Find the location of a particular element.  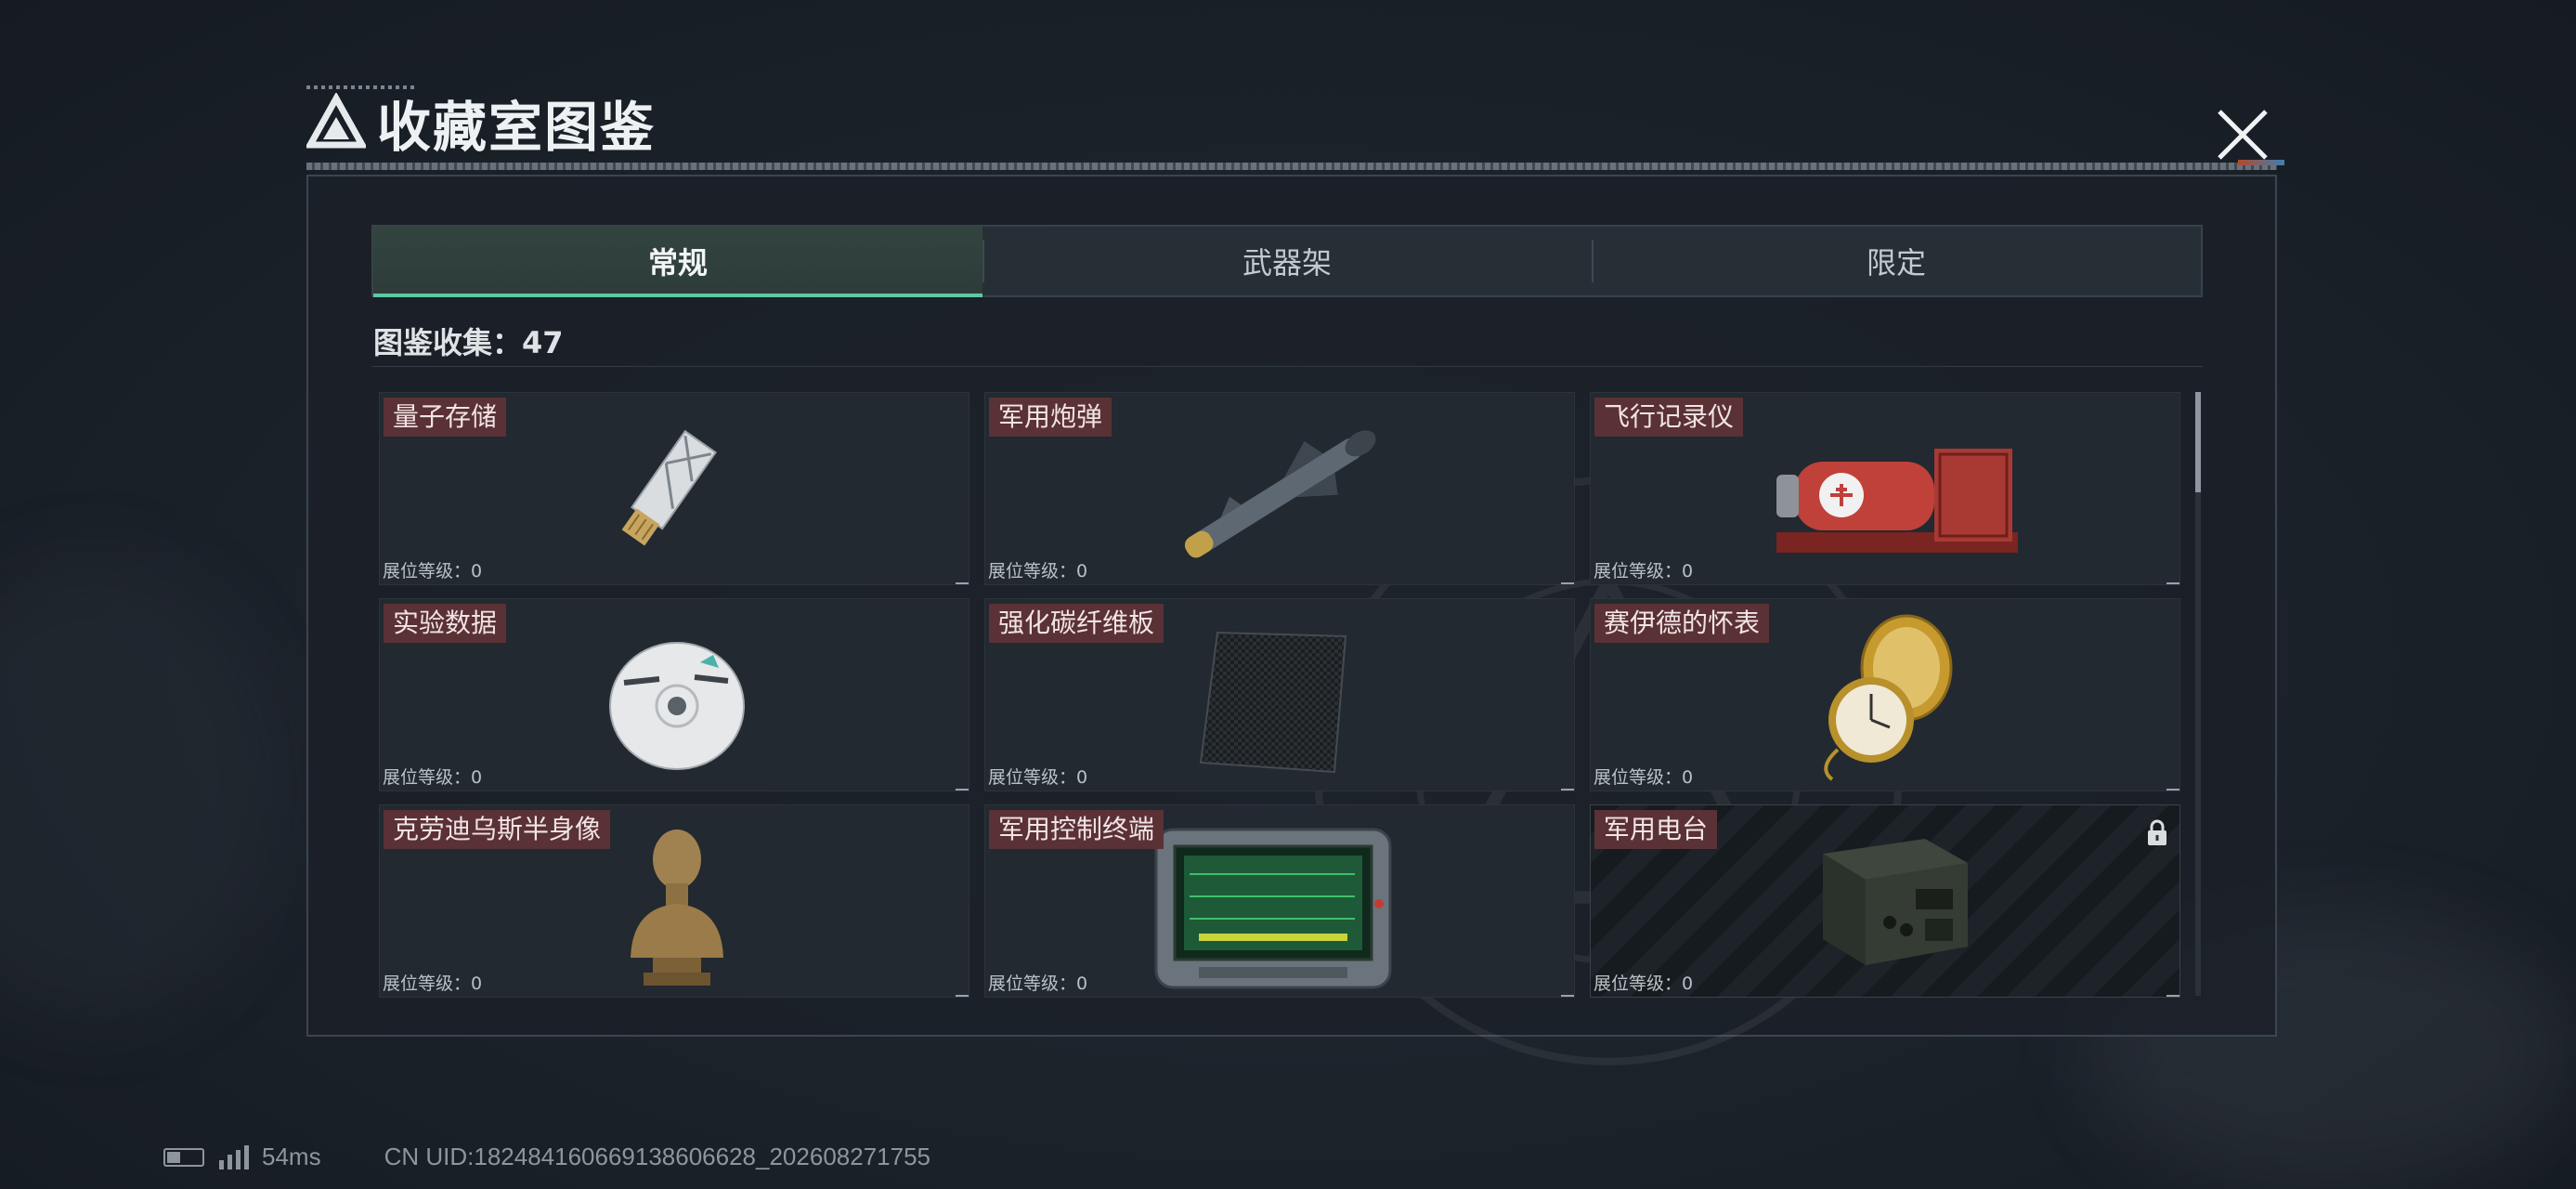

item-name: 克劳迪乌斯半身像 is located at coordinates (498, 830).